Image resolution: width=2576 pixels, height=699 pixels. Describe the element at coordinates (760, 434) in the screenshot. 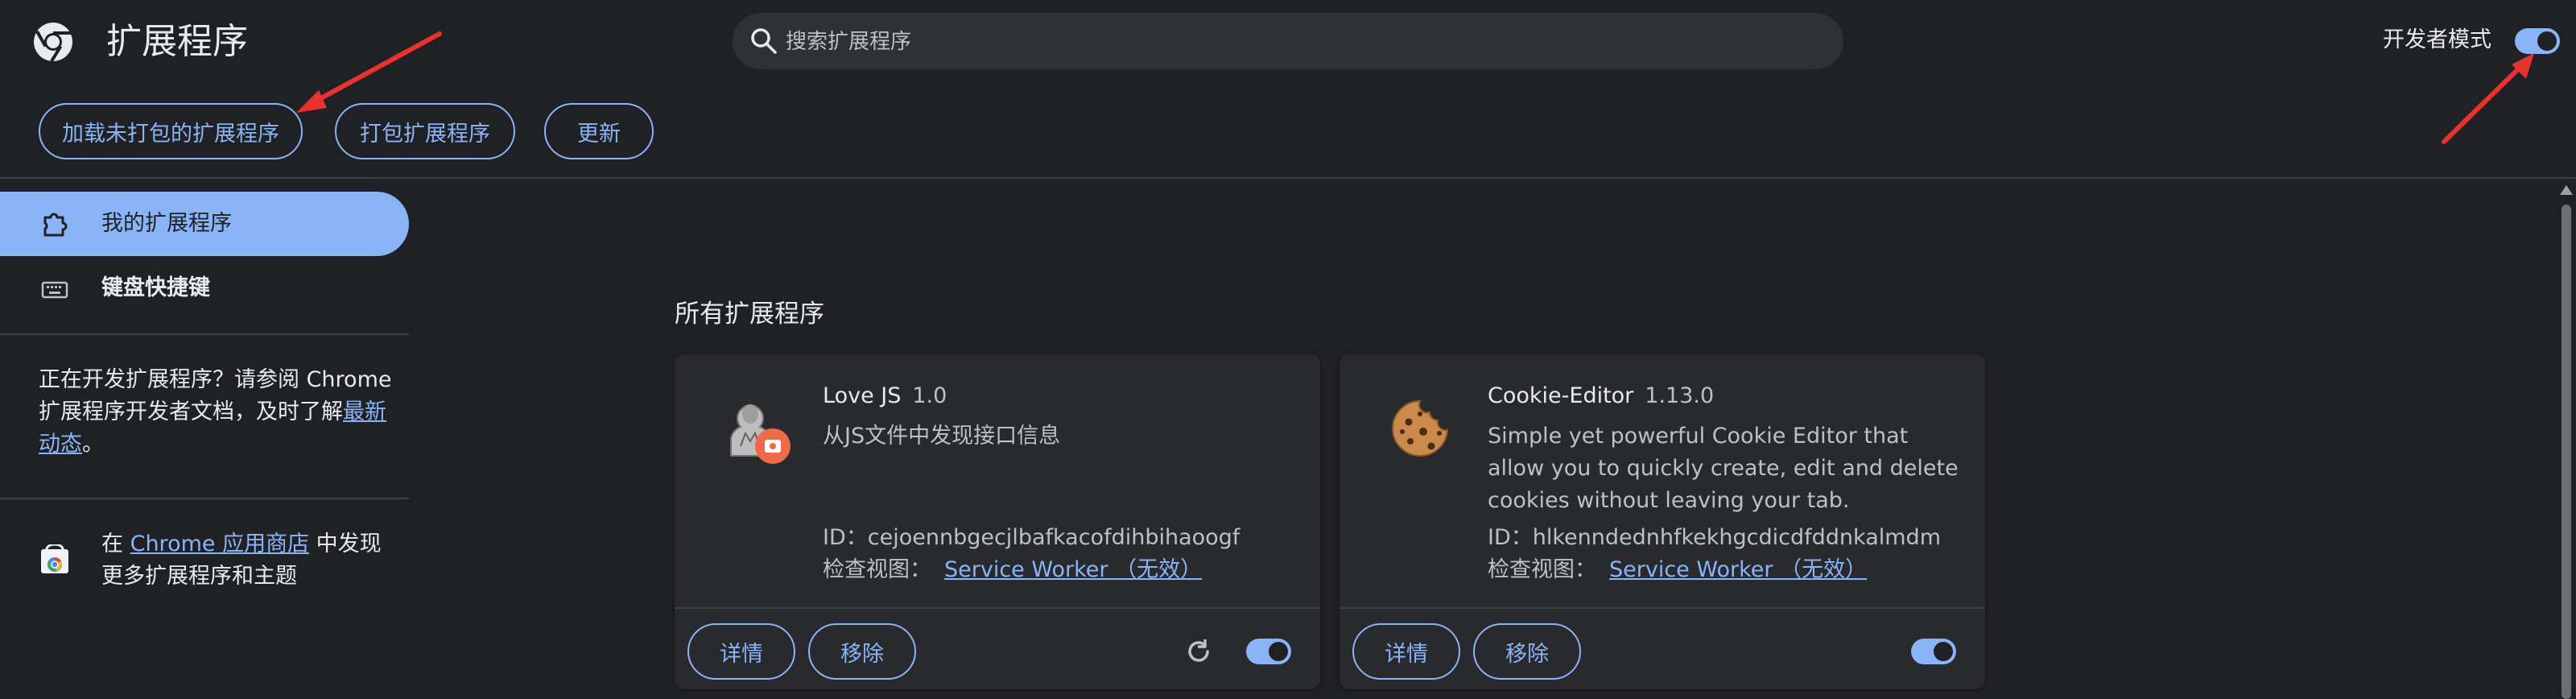

I see `lovejs-icon` at that location.